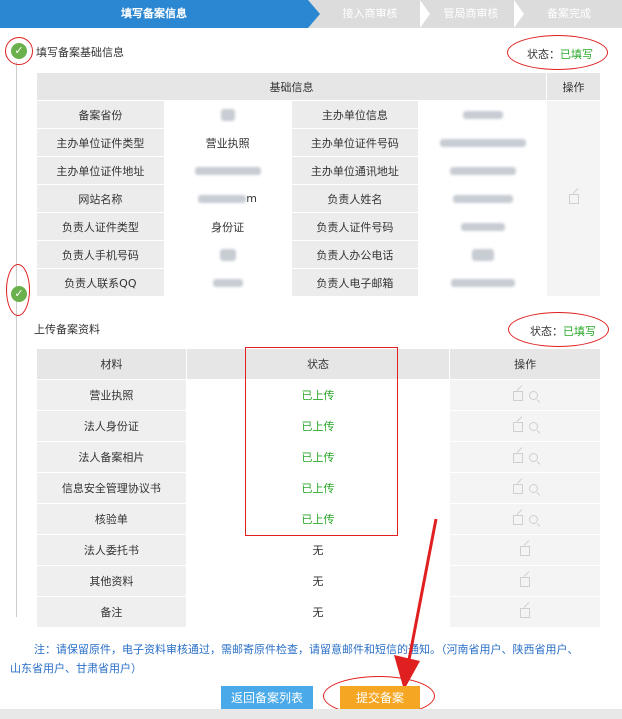 This screenshot has height=719, width=622. What do you see at coordinates (111, 426) in the screenshot?
I see `material-name: 法人身份证` at bounding box center [111, 426].